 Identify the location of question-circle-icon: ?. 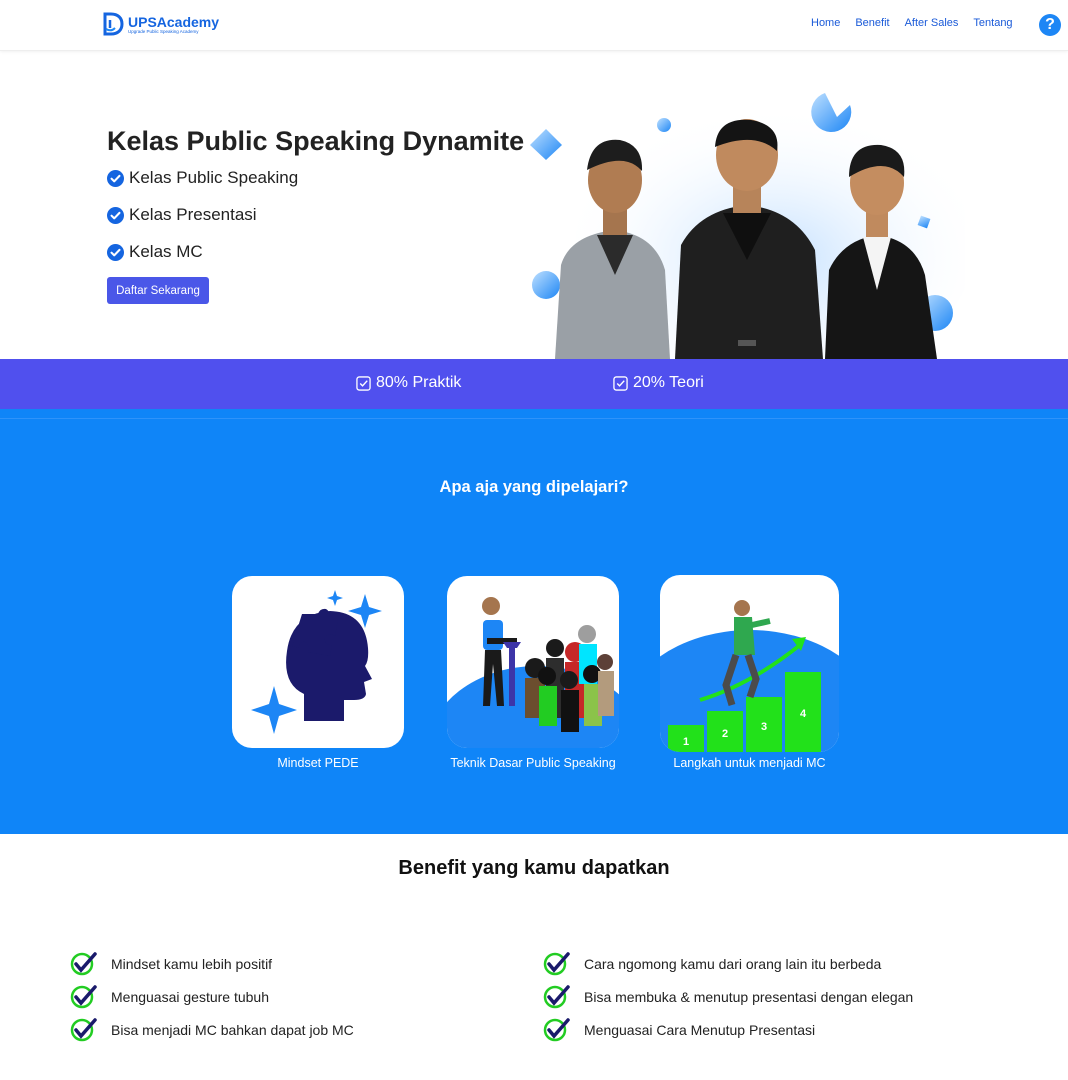
(1050, 25).